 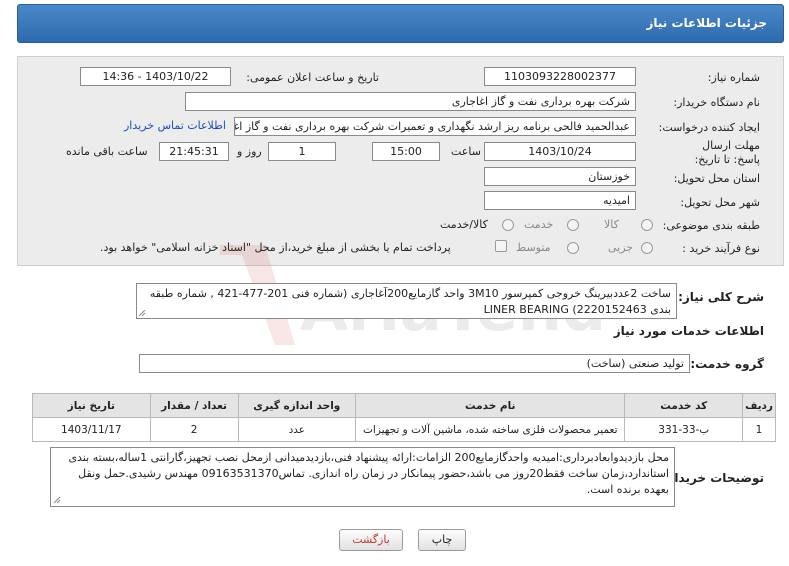 What do you see at coordinates (371, 540) in the screenshot?
I see `back-button: بازگشت` at bounding box center [371, 540].